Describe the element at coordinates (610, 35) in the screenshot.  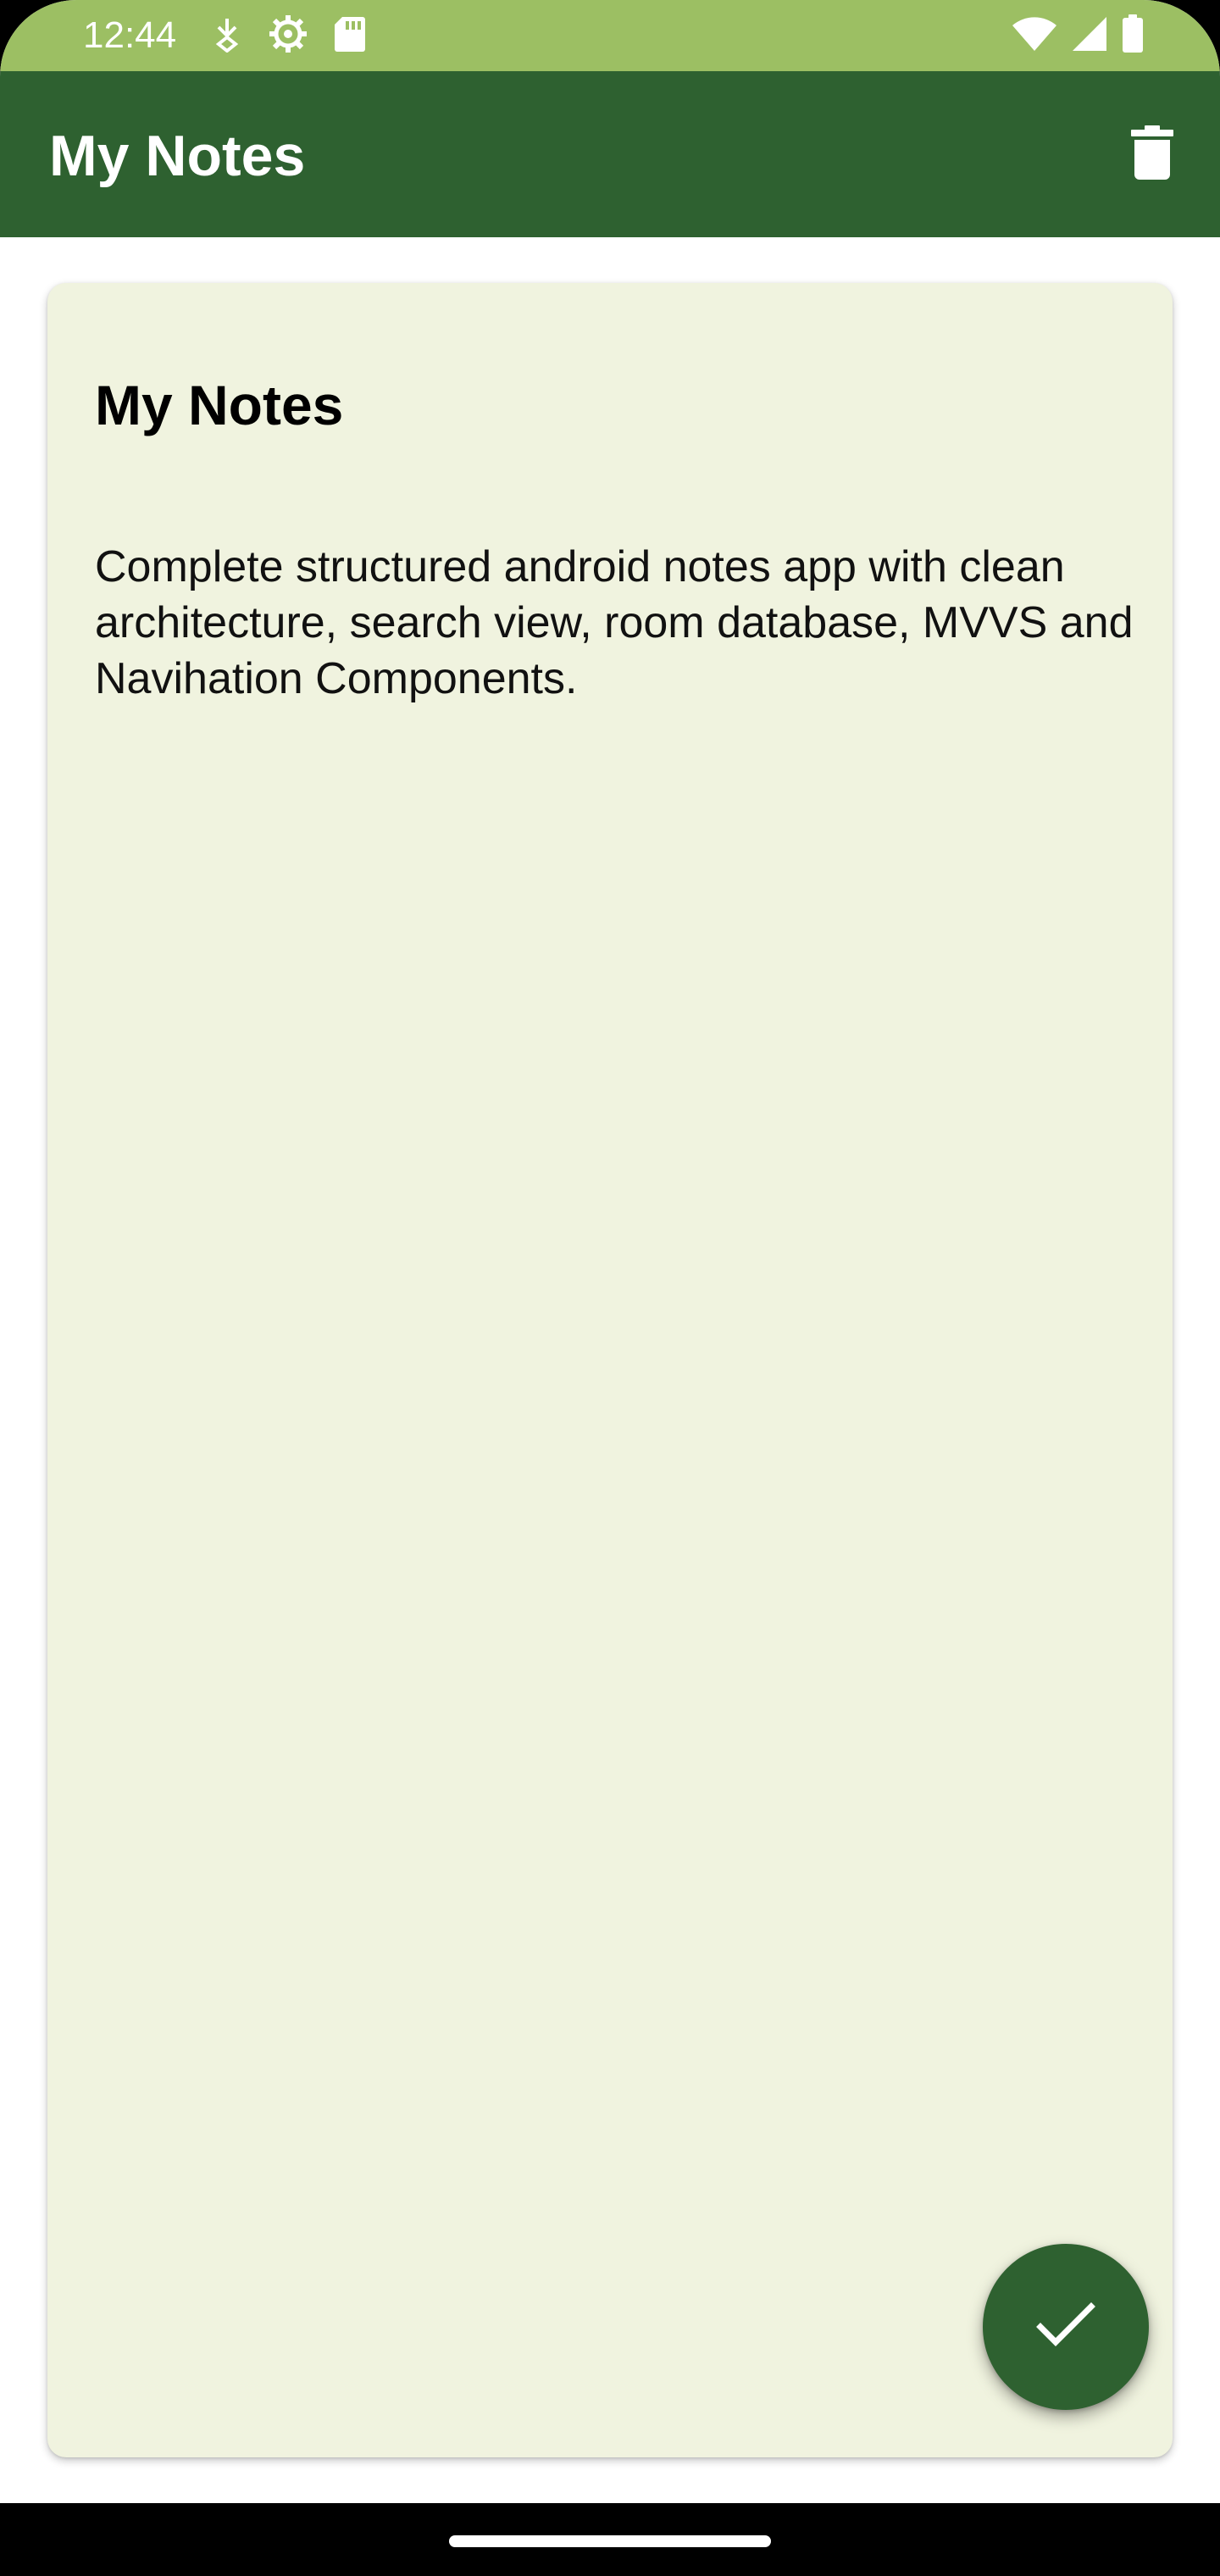
I see `status-bar: 12:44` at that location.